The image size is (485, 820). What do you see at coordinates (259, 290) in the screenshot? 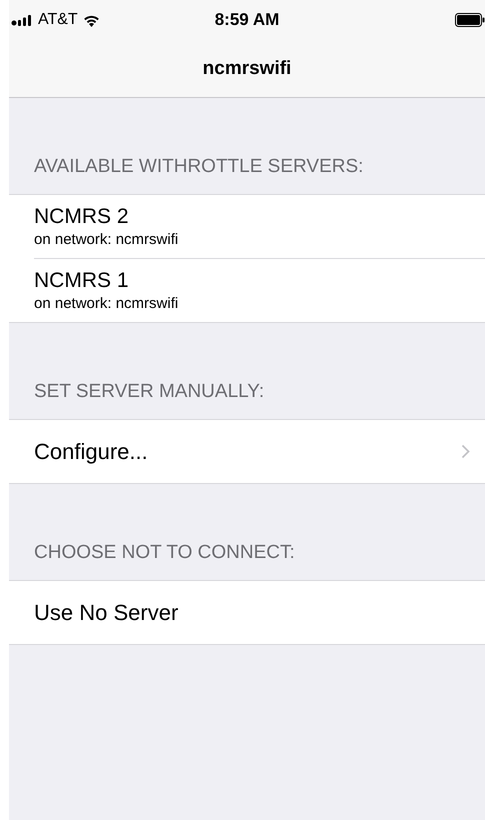
I see `server-row: NCMRS 1 on network: ncmrswifi` at bounding box center [259, 290].